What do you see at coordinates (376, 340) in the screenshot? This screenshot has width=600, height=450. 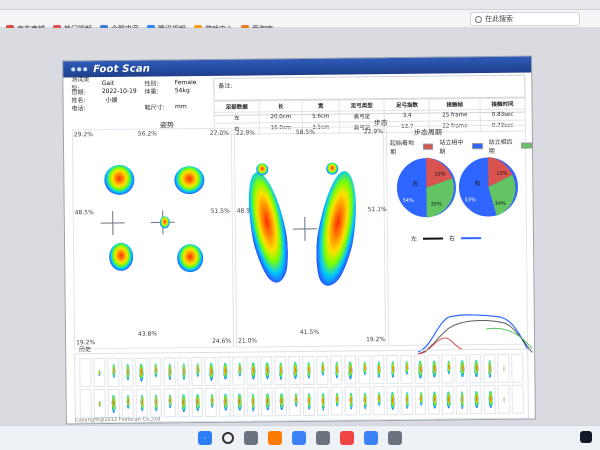 I see `pressure-corner-br: 19.2%` at bounding box center [376, 340].